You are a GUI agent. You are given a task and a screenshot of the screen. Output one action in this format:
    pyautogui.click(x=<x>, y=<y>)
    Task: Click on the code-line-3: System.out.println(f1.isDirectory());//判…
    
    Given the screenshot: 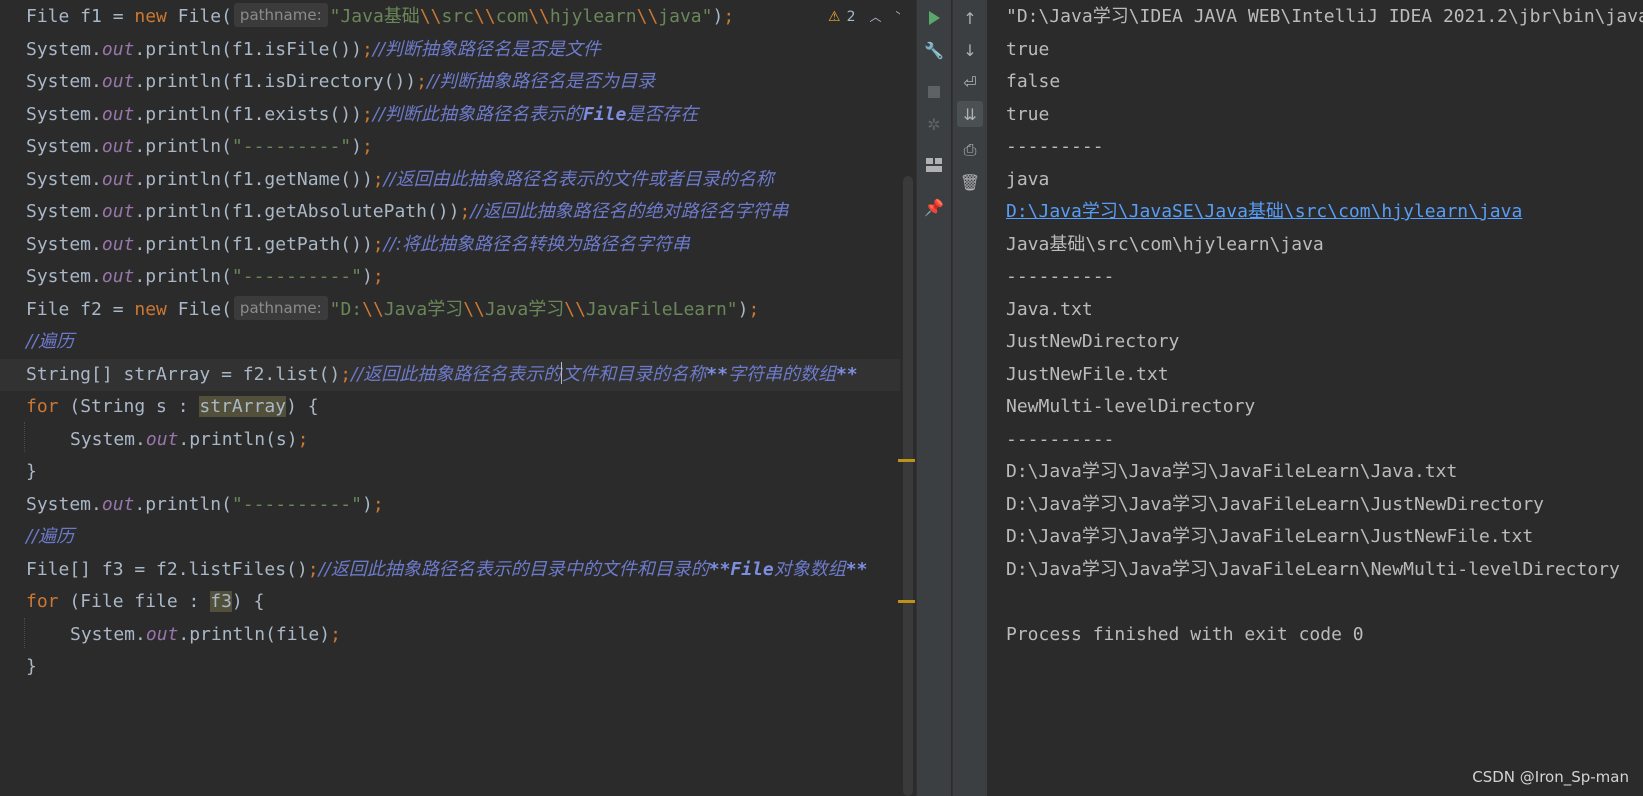 What is the action you would take?
    pyautogui.click(x=450, y=82)
    